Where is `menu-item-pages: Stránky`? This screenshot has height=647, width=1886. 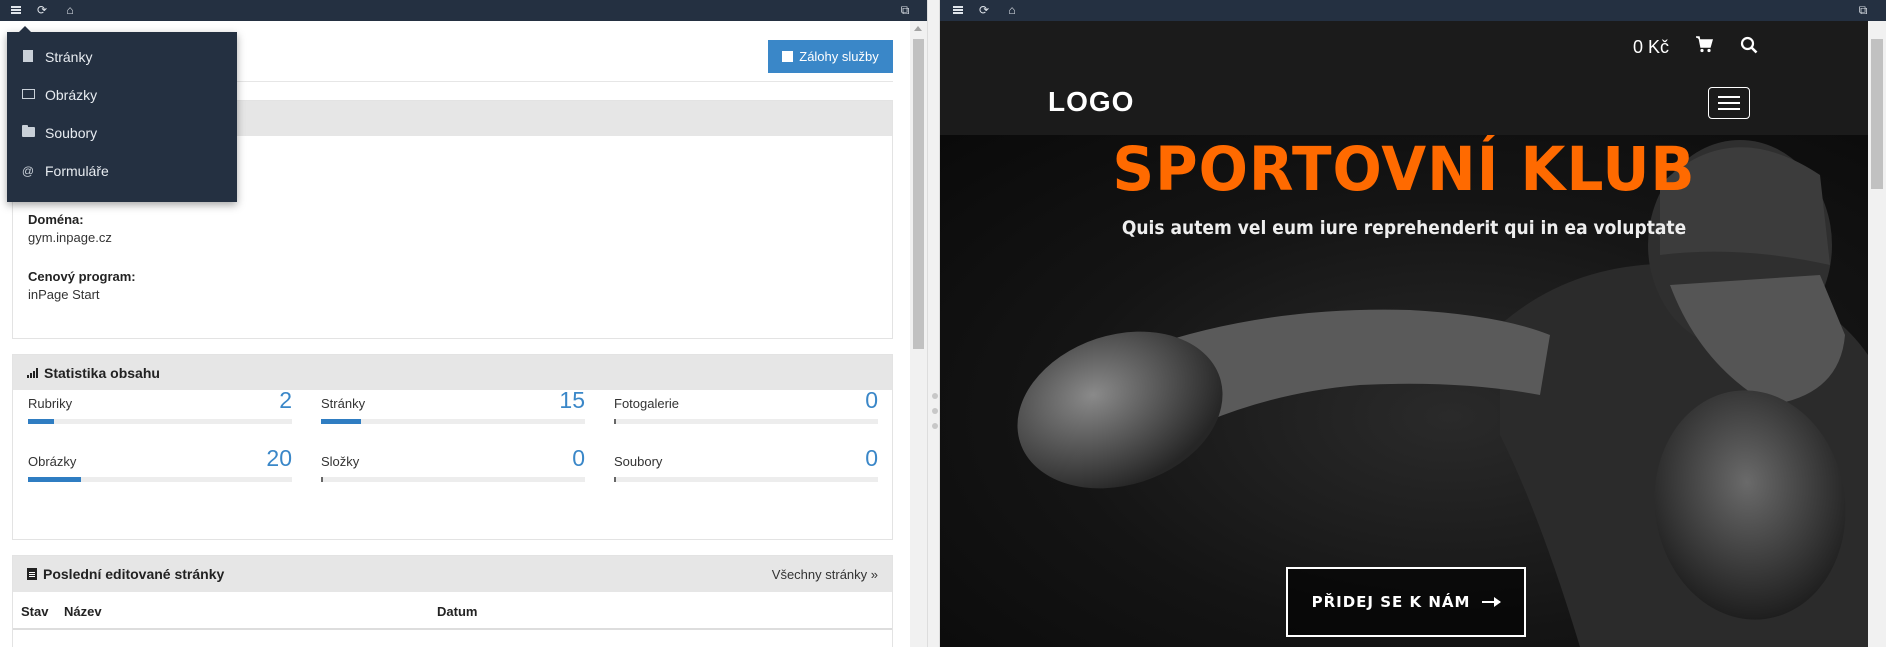
menu-item-pages: Stránky is located at coordinates (122, 57).